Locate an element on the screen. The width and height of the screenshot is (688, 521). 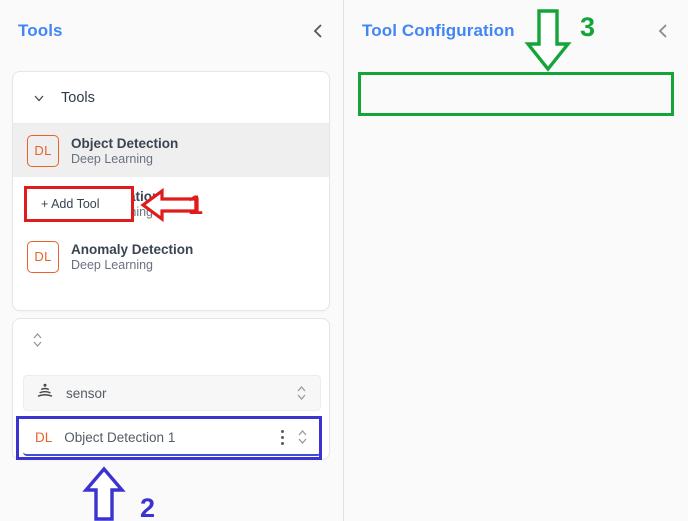
pipeline-card: sensor DL Object Detection 1 is located at coordinates (171, 389).